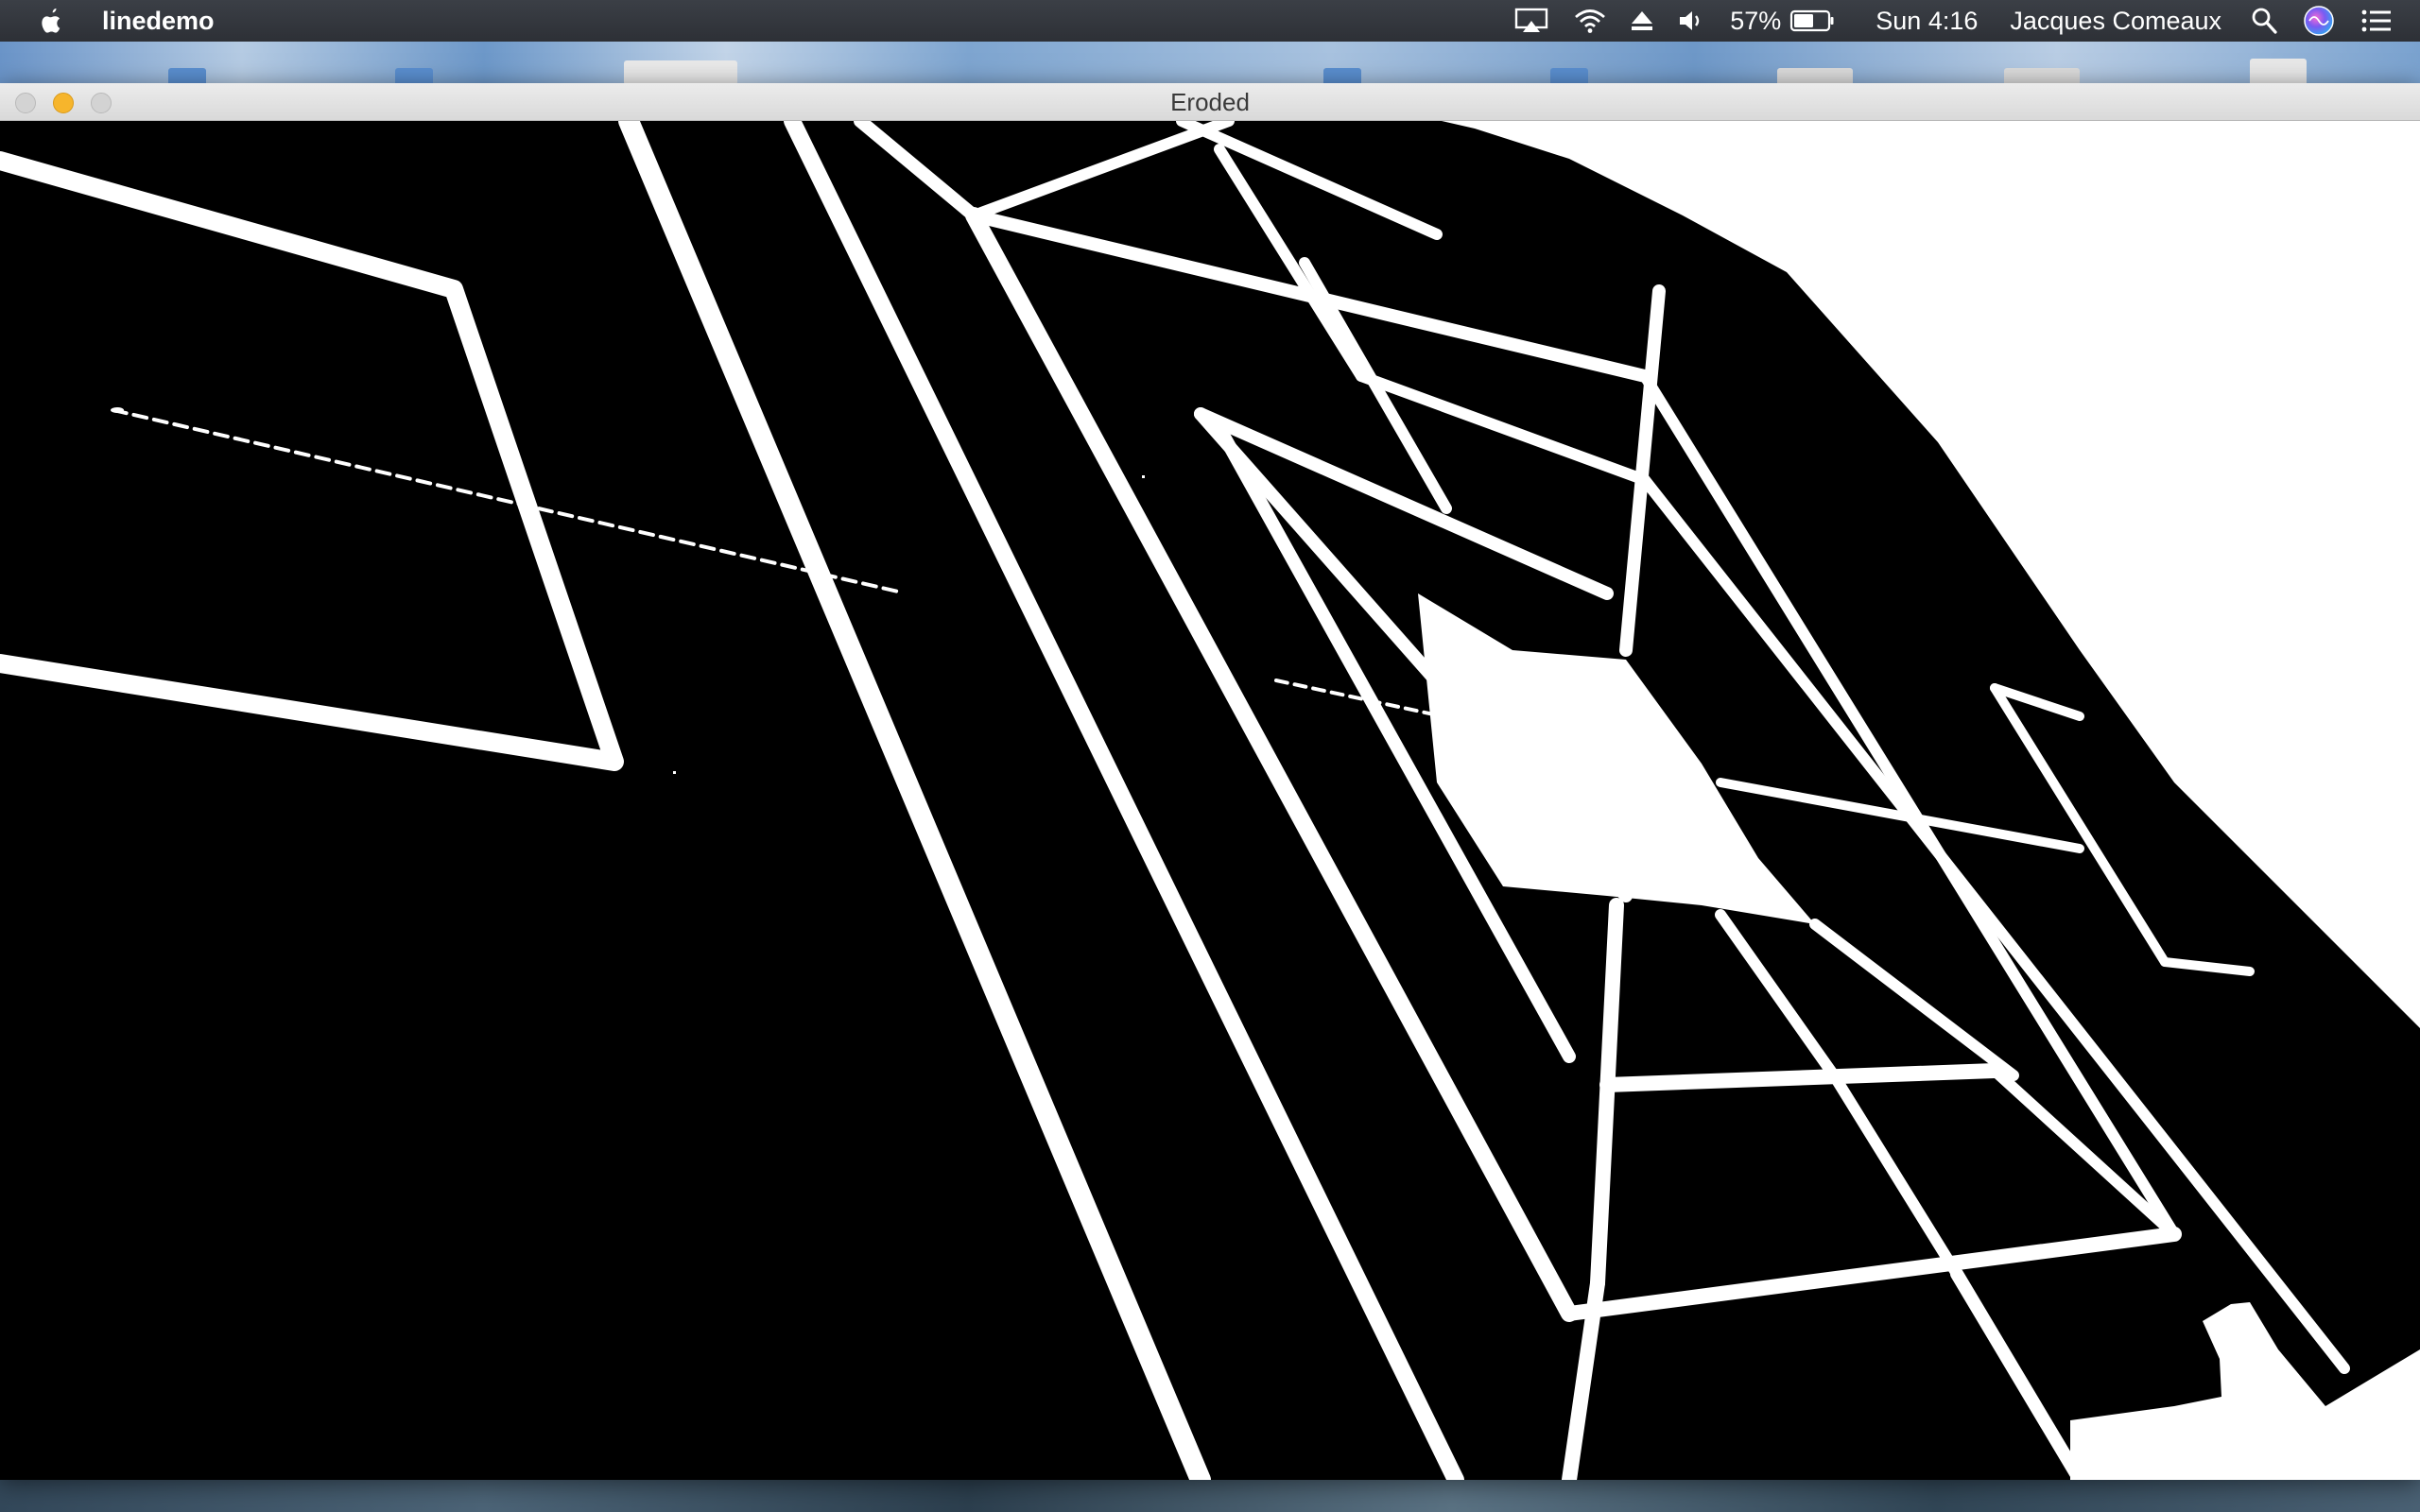 The height and width of the screenshot is (1512, 2420). Describe the element at coordinates (1812, 21) in the screenshot. I see `battery-icon` at that location.